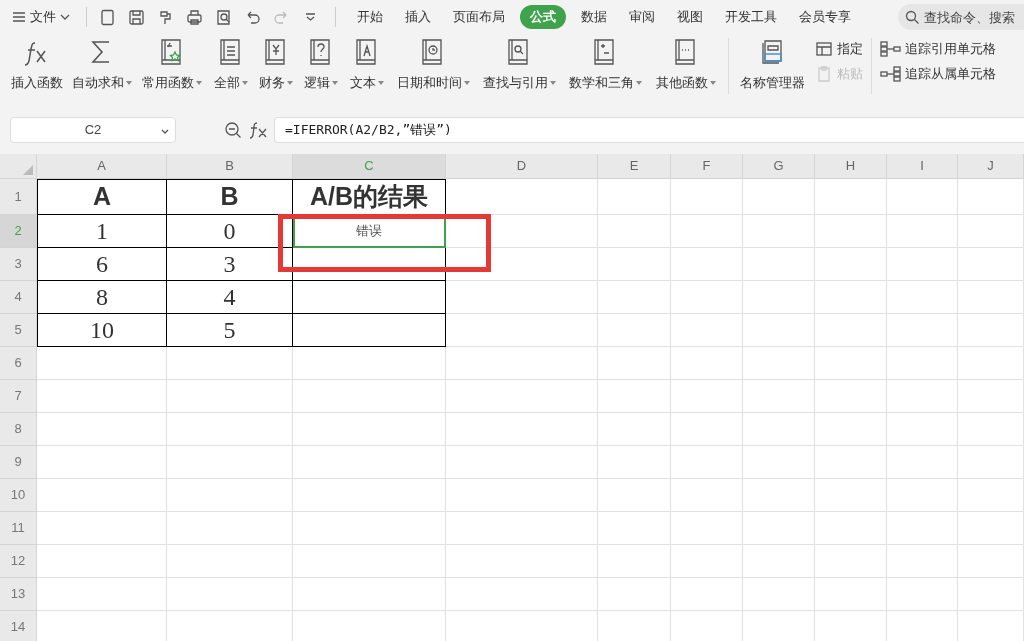 This screenshot has height=641, width=1024. Describe the element at coordinates (922, 166) in the screenshot. I see `column-header: I` at that location.